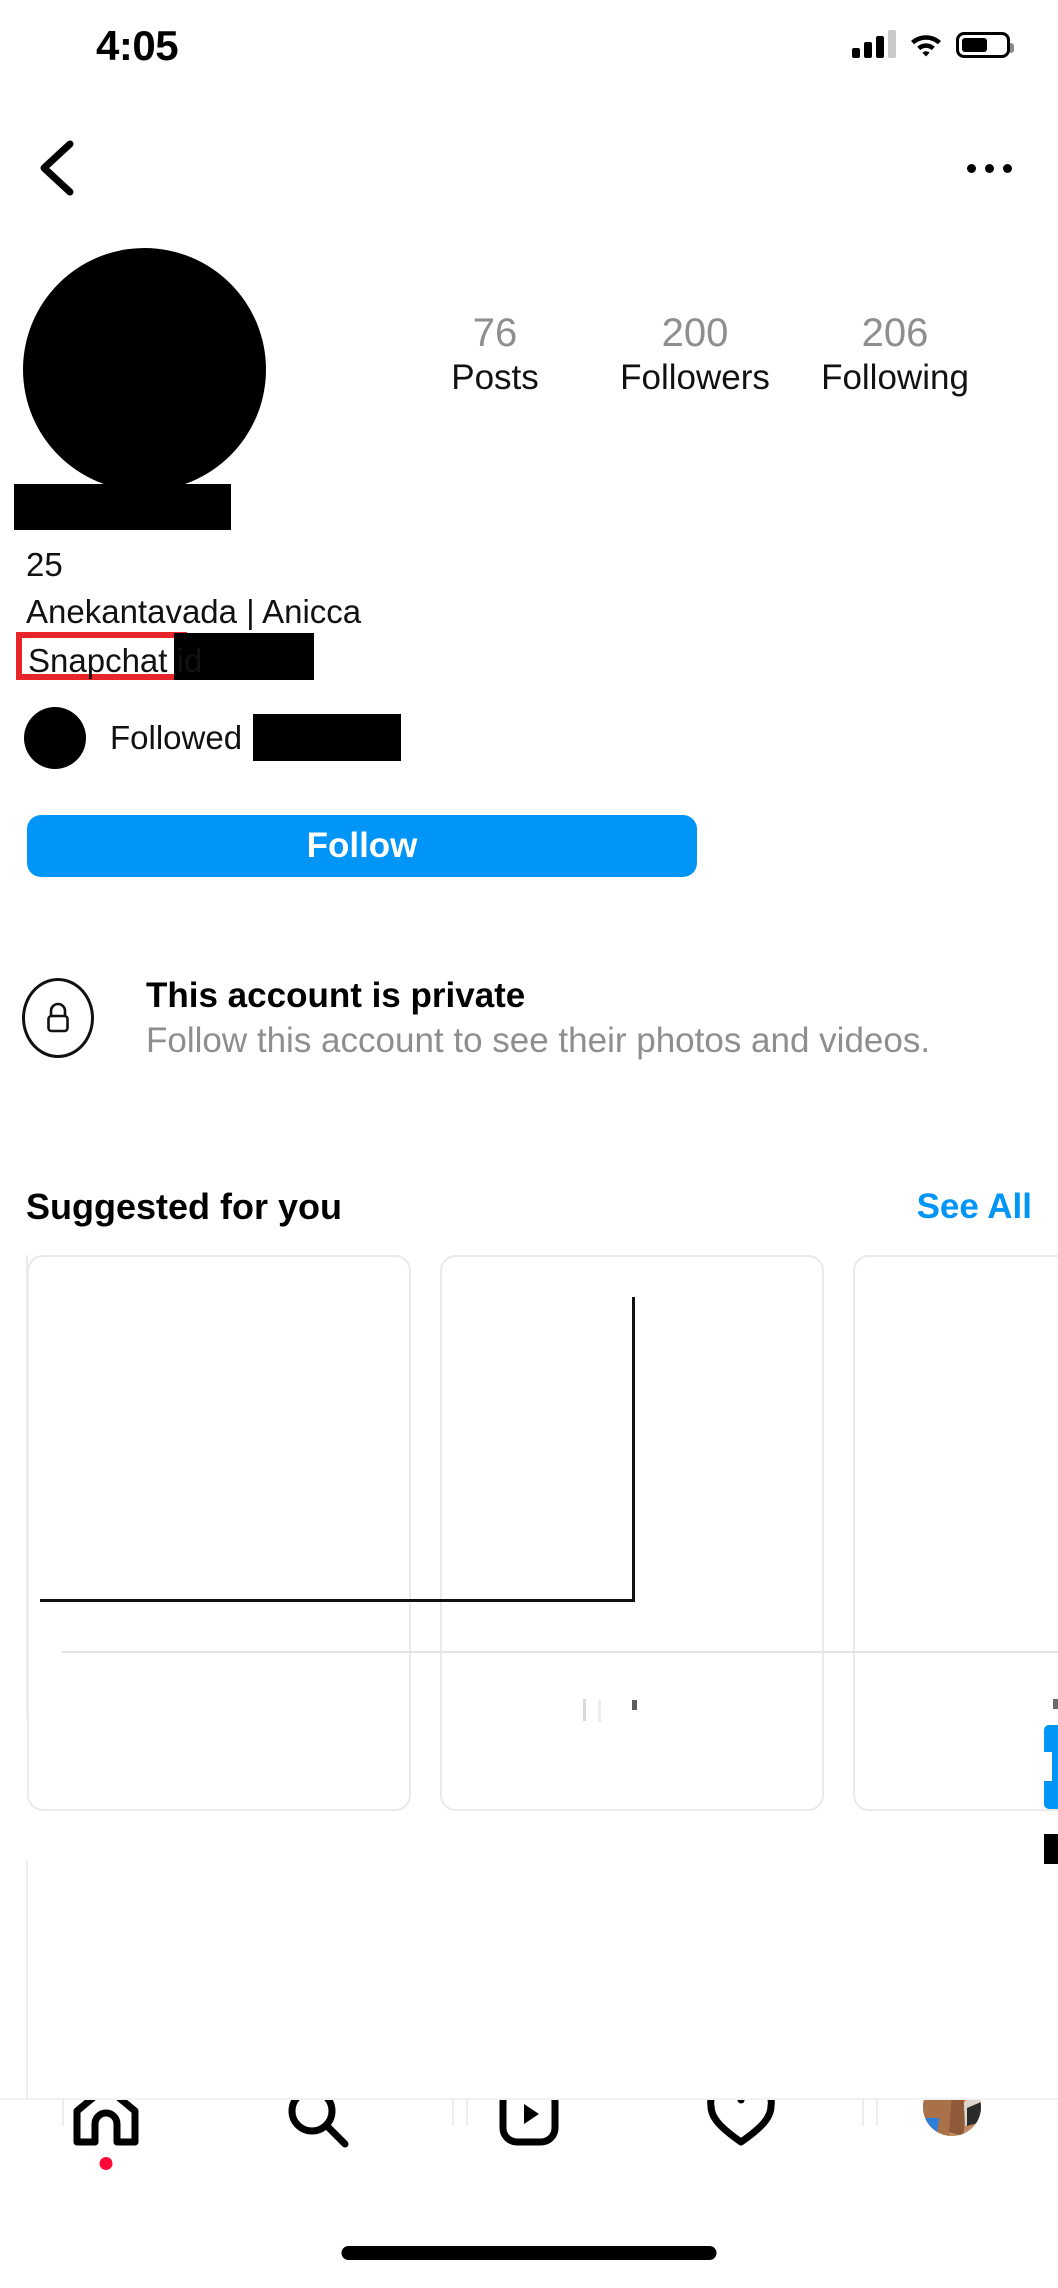  What do you see at coordinates (318, 2124) in the screenshot?
I see `search-icon` at bounding box center [318, 2124].